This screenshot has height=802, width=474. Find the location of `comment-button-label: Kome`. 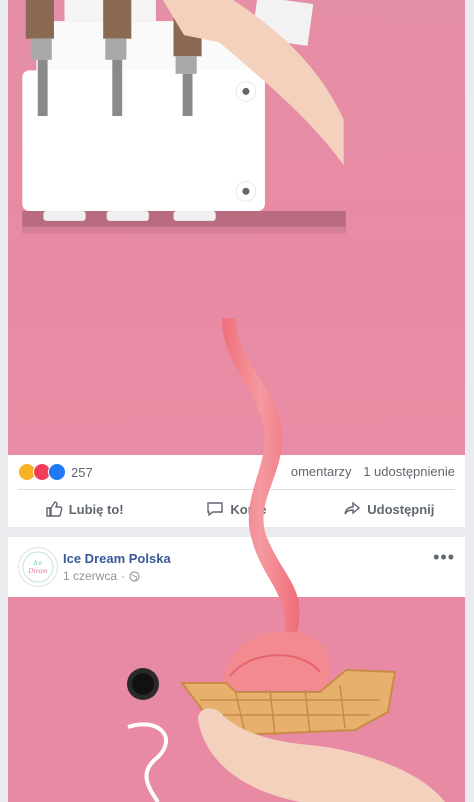

comment-button-label: Kome is located at coordinates (248, 509).